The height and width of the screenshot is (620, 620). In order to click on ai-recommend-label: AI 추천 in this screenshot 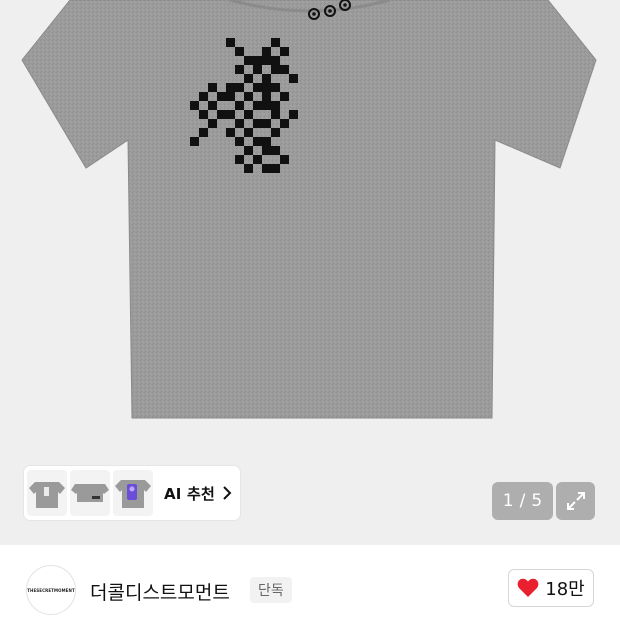, I will do `click(190, 493)`.